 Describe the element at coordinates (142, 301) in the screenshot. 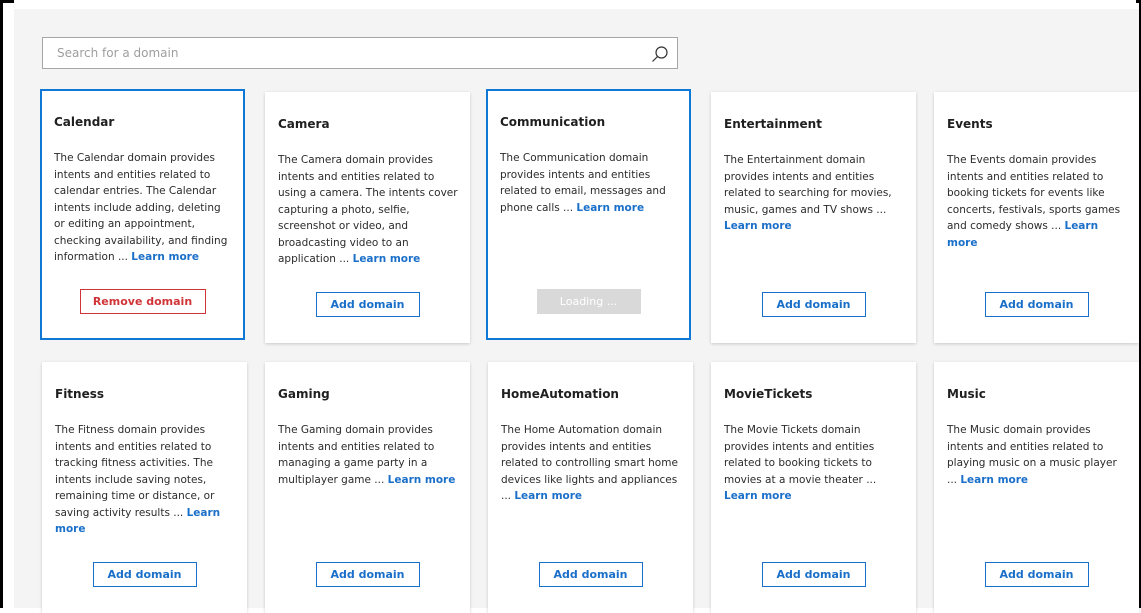

I see `remove-domain-button: Remove domain` at that location.